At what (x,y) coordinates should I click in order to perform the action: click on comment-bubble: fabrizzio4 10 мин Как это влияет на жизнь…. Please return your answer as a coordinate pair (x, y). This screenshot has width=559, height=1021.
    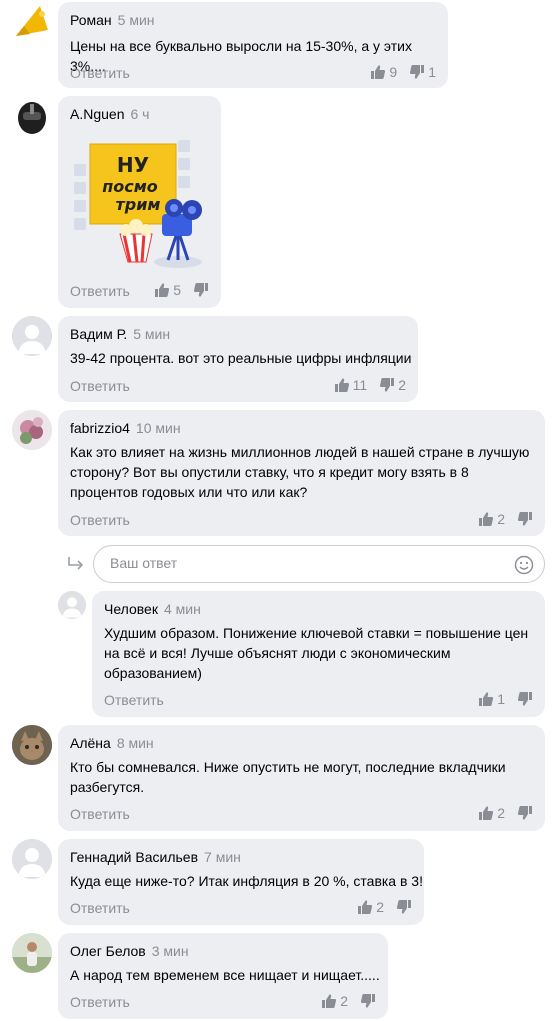
    Looking at the image, I should click on (301, 473).